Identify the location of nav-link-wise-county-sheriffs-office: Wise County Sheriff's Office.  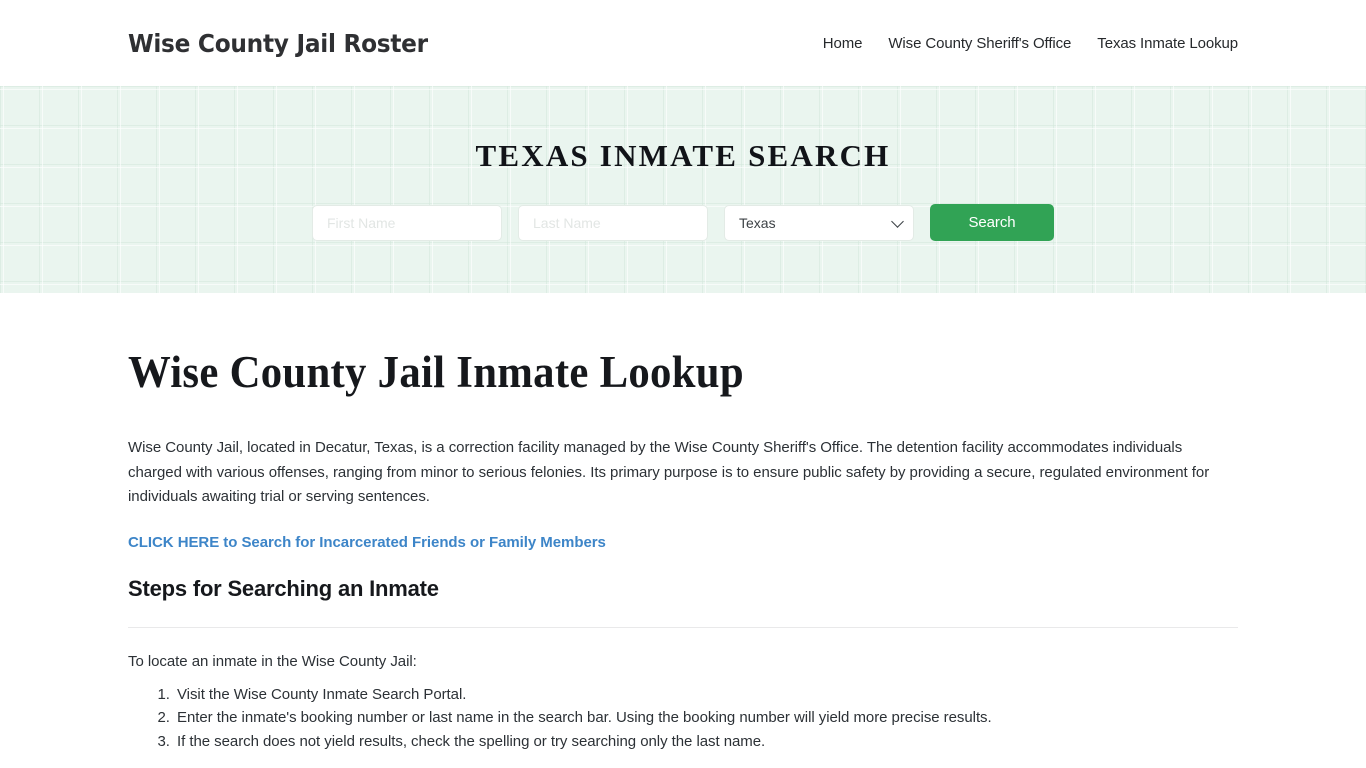
(979, 43).